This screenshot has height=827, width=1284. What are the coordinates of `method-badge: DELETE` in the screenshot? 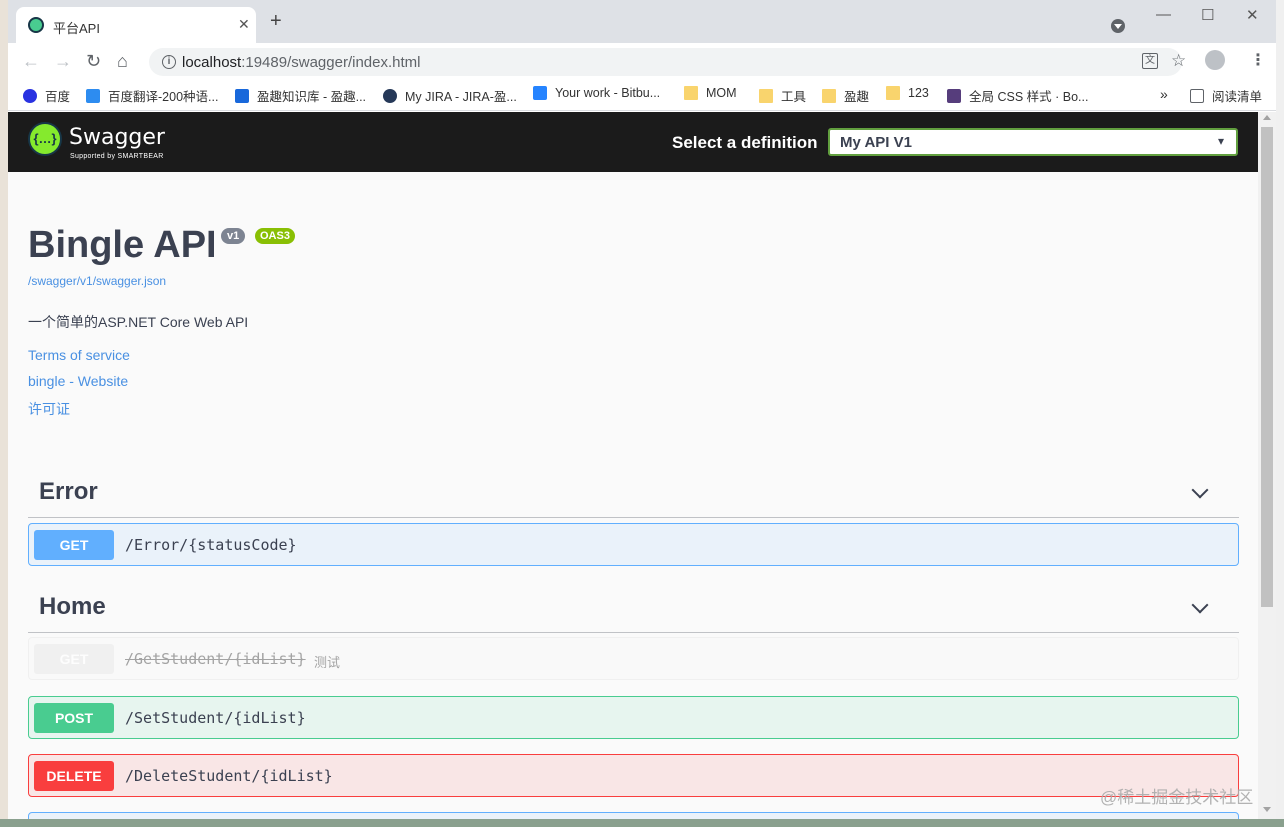 It's located at (74, 776).